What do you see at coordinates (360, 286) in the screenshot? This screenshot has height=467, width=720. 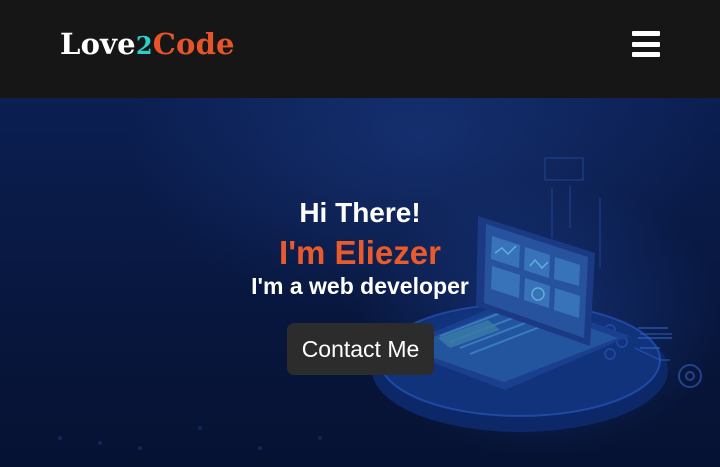 I see `hero-role: I'm a web developer` at bounding box center [360, 286].